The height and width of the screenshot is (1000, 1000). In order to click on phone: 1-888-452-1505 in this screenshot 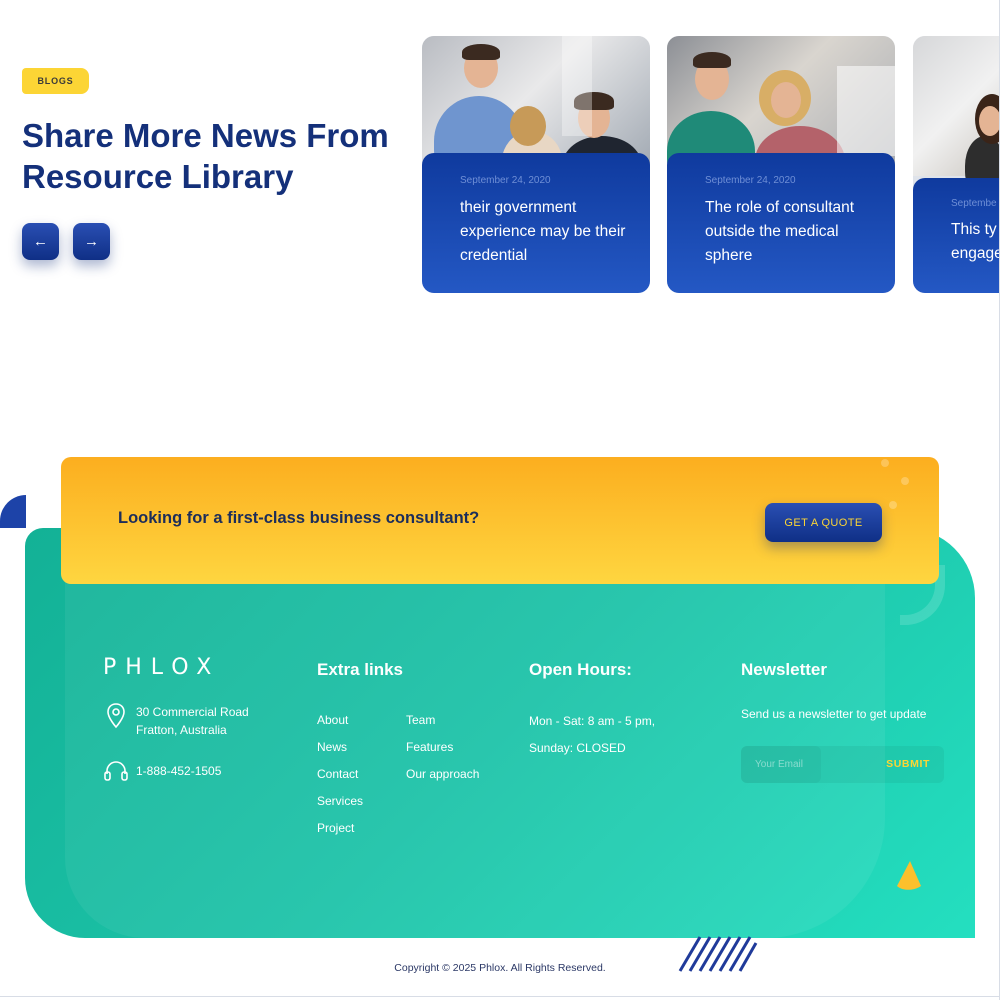, I will do `click(162, 771)`.